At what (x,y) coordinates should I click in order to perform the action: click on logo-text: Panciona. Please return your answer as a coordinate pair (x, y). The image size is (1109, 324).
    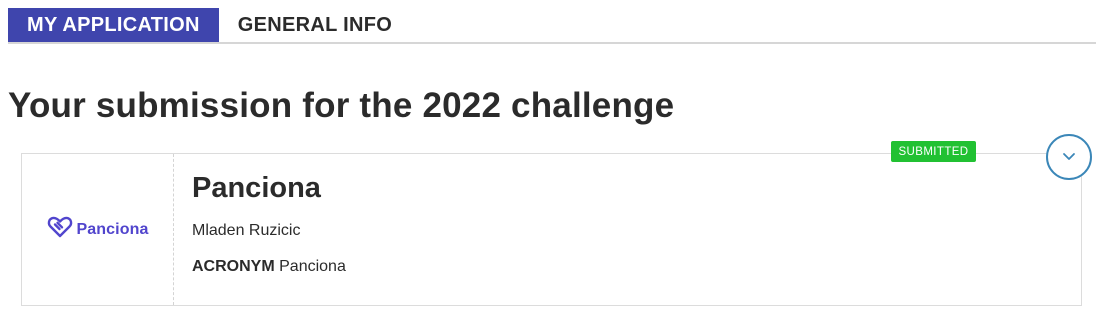
    Looking at the image, I should click on (112, 229).